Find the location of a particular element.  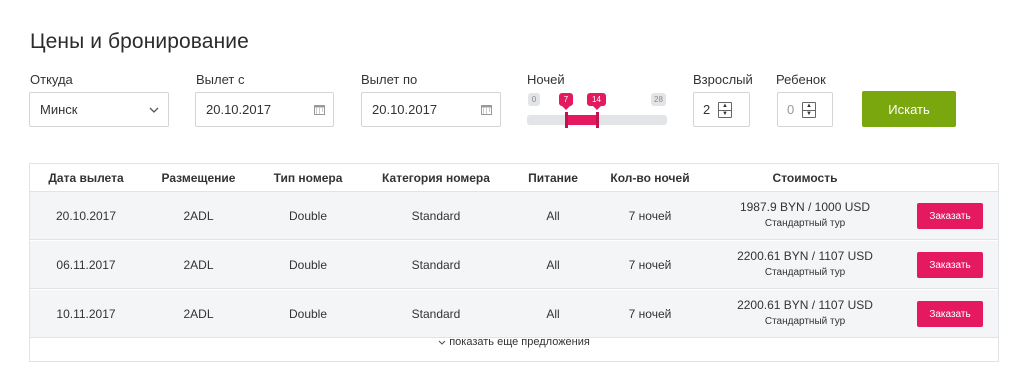

date-from-field: 20.10.2017 is located at coordinates (264, 109).